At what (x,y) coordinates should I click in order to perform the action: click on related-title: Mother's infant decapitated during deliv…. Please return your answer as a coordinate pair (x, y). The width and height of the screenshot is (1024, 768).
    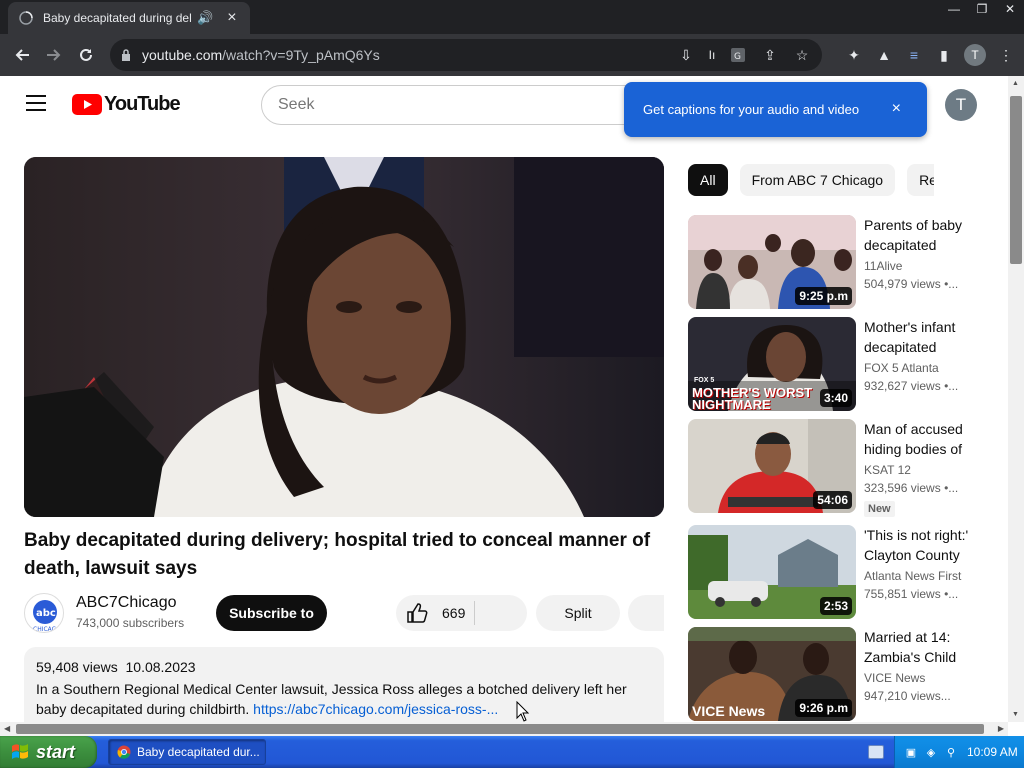
    Looking at the image, I should click on (918, 337).